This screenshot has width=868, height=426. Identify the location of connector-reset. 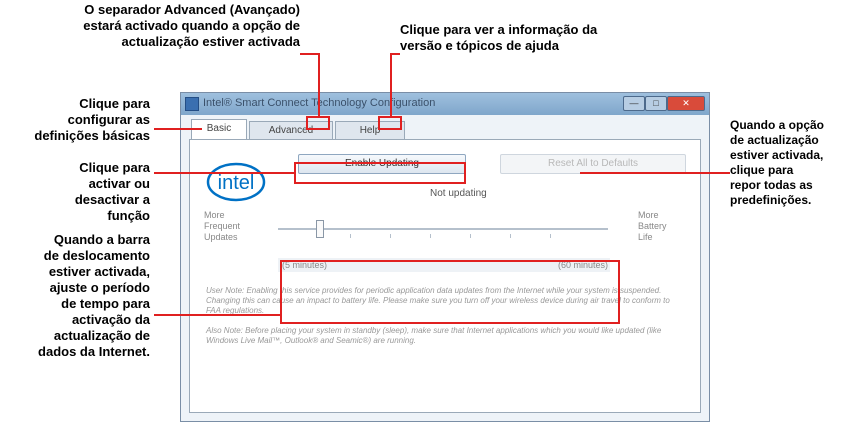
(655, 173).